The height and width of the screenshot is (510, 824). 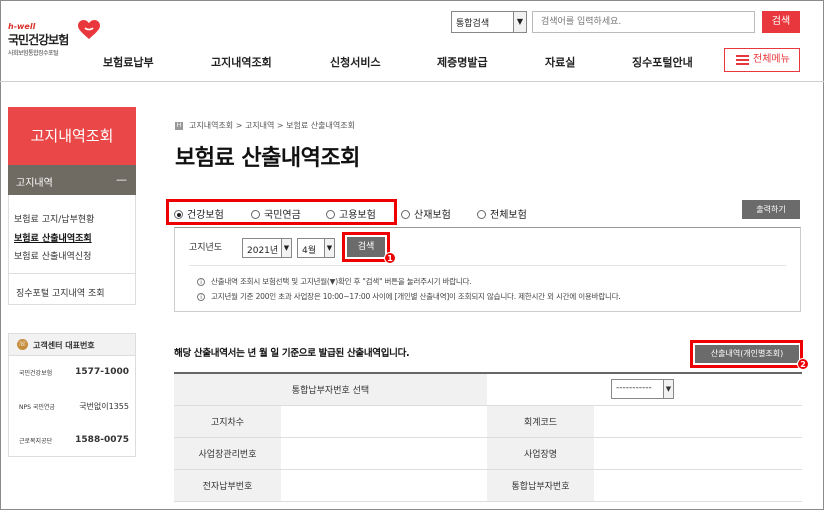 What do you see at coordinates (60, 292) in the screenshot?
I see `sidebar-portal-link: 징수포털 고지내역 조회` at bounding box center [60, 292].